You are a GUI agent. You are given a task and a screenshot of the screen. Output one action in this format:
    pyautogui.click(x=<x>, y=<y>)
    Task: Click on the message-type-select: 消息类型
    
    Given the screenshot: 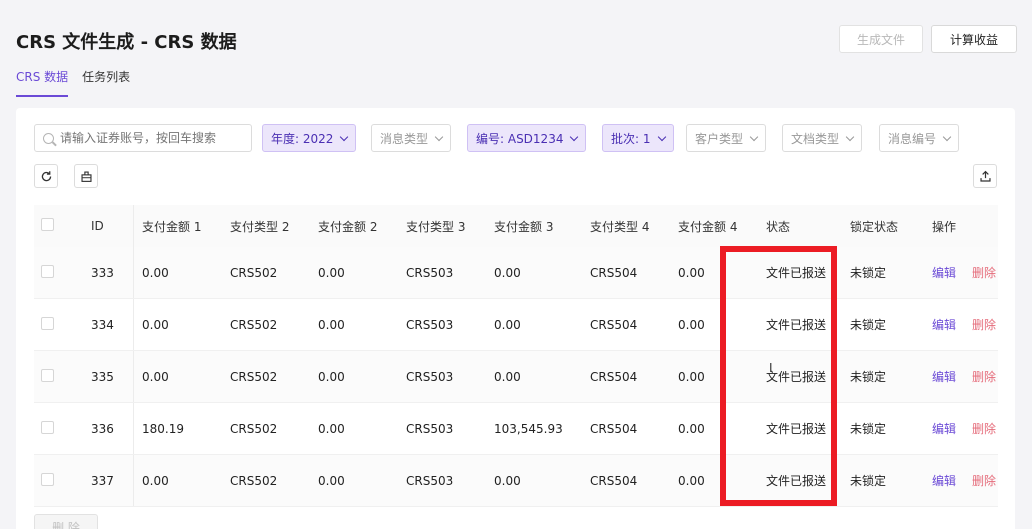 What is the action you would take?
    pyautogui.click(x=411, y=138)
    